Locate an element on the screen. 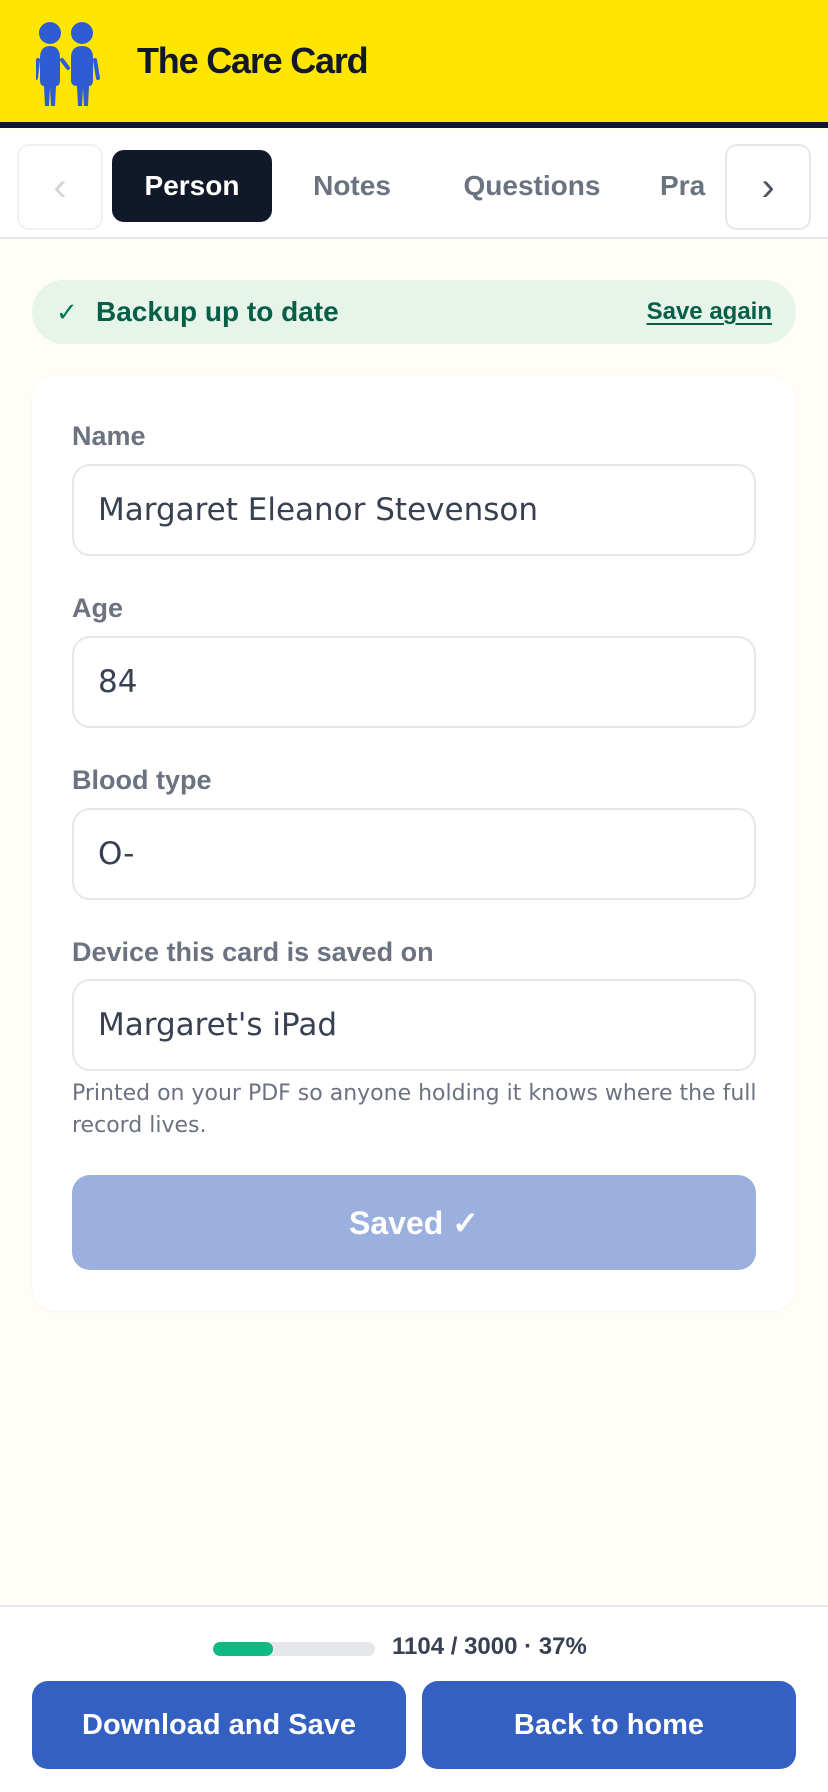  saved-button: Saved ✓ is located at coordinates (414, 1222).